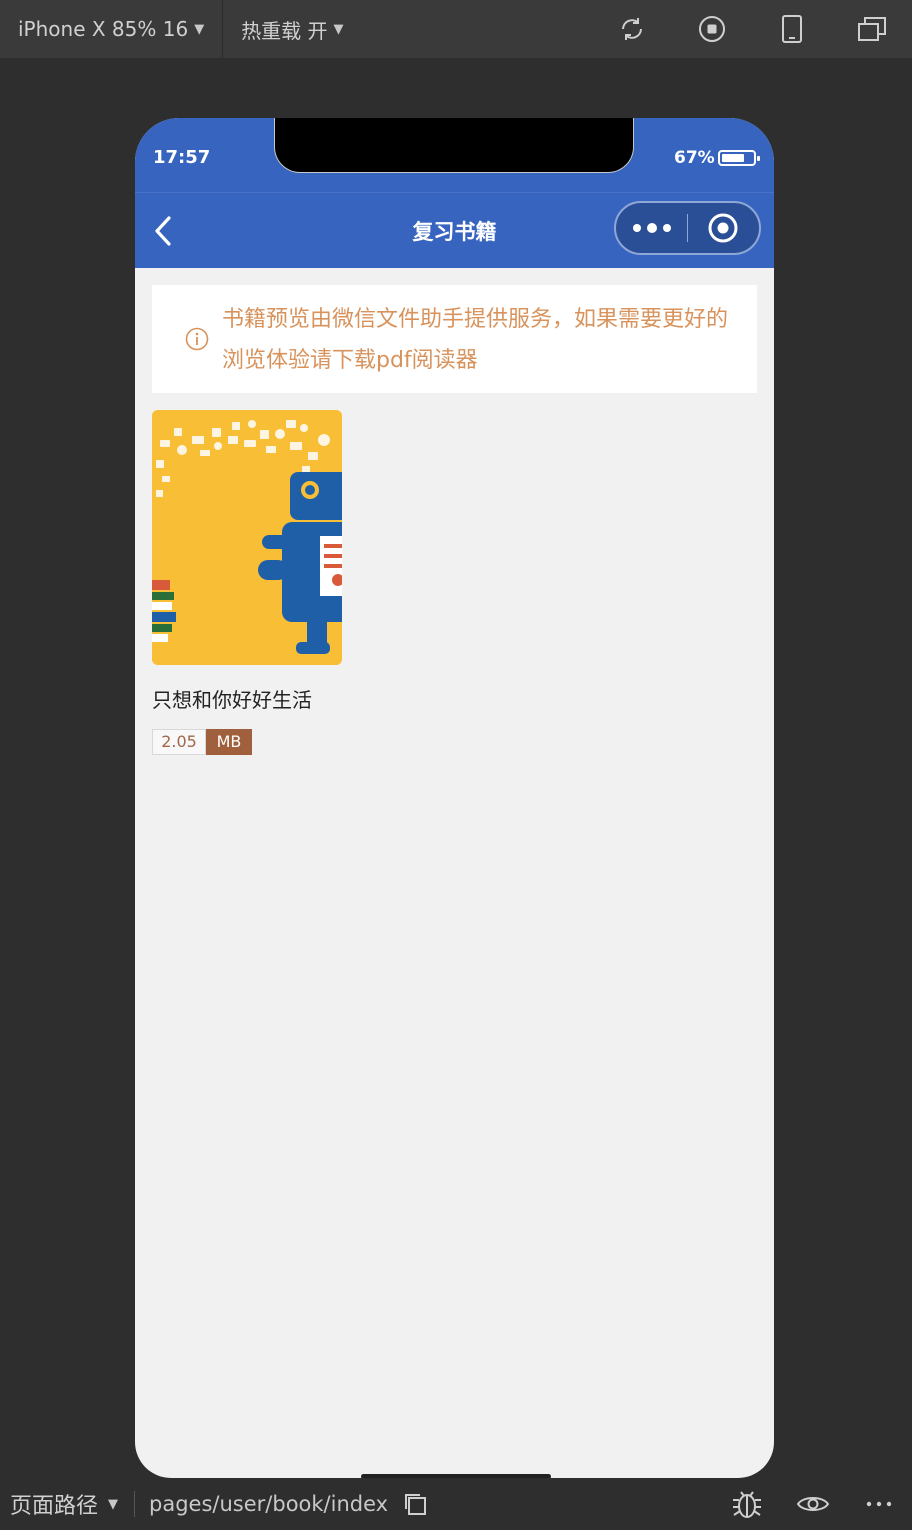  I want to click on battery-icon, so click(739, 158).